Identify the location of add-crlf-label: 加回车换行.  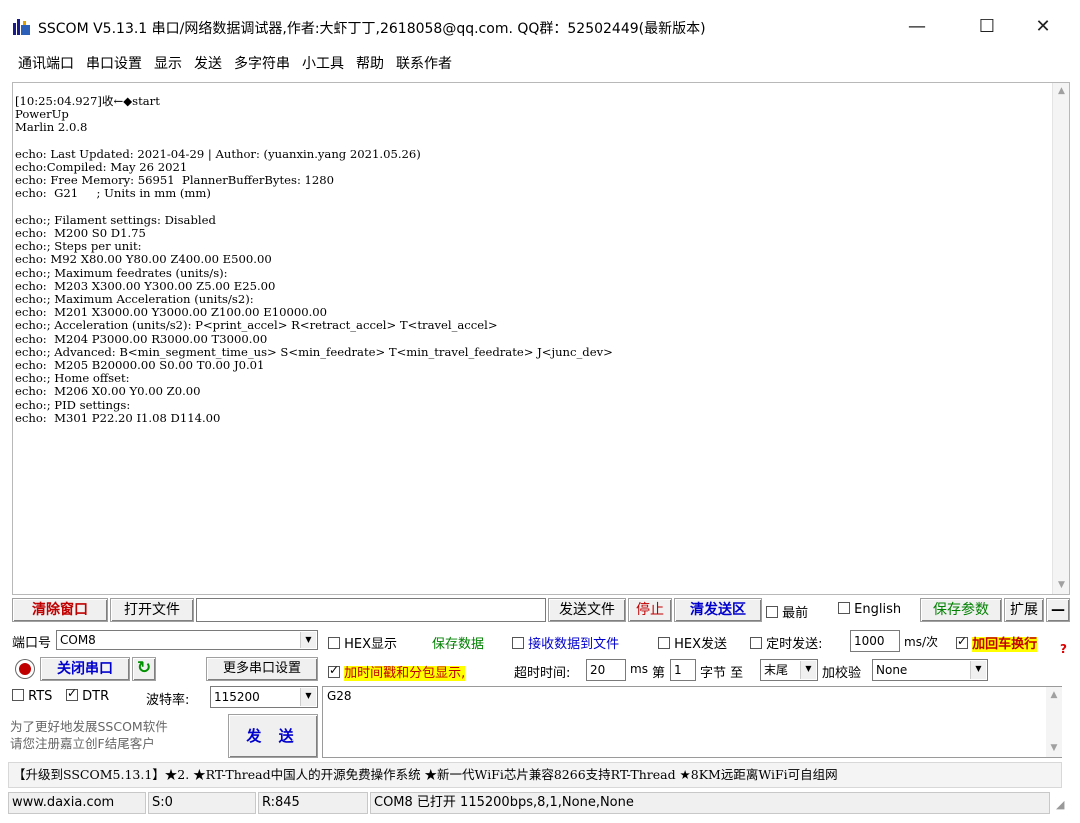
(1005, 644).